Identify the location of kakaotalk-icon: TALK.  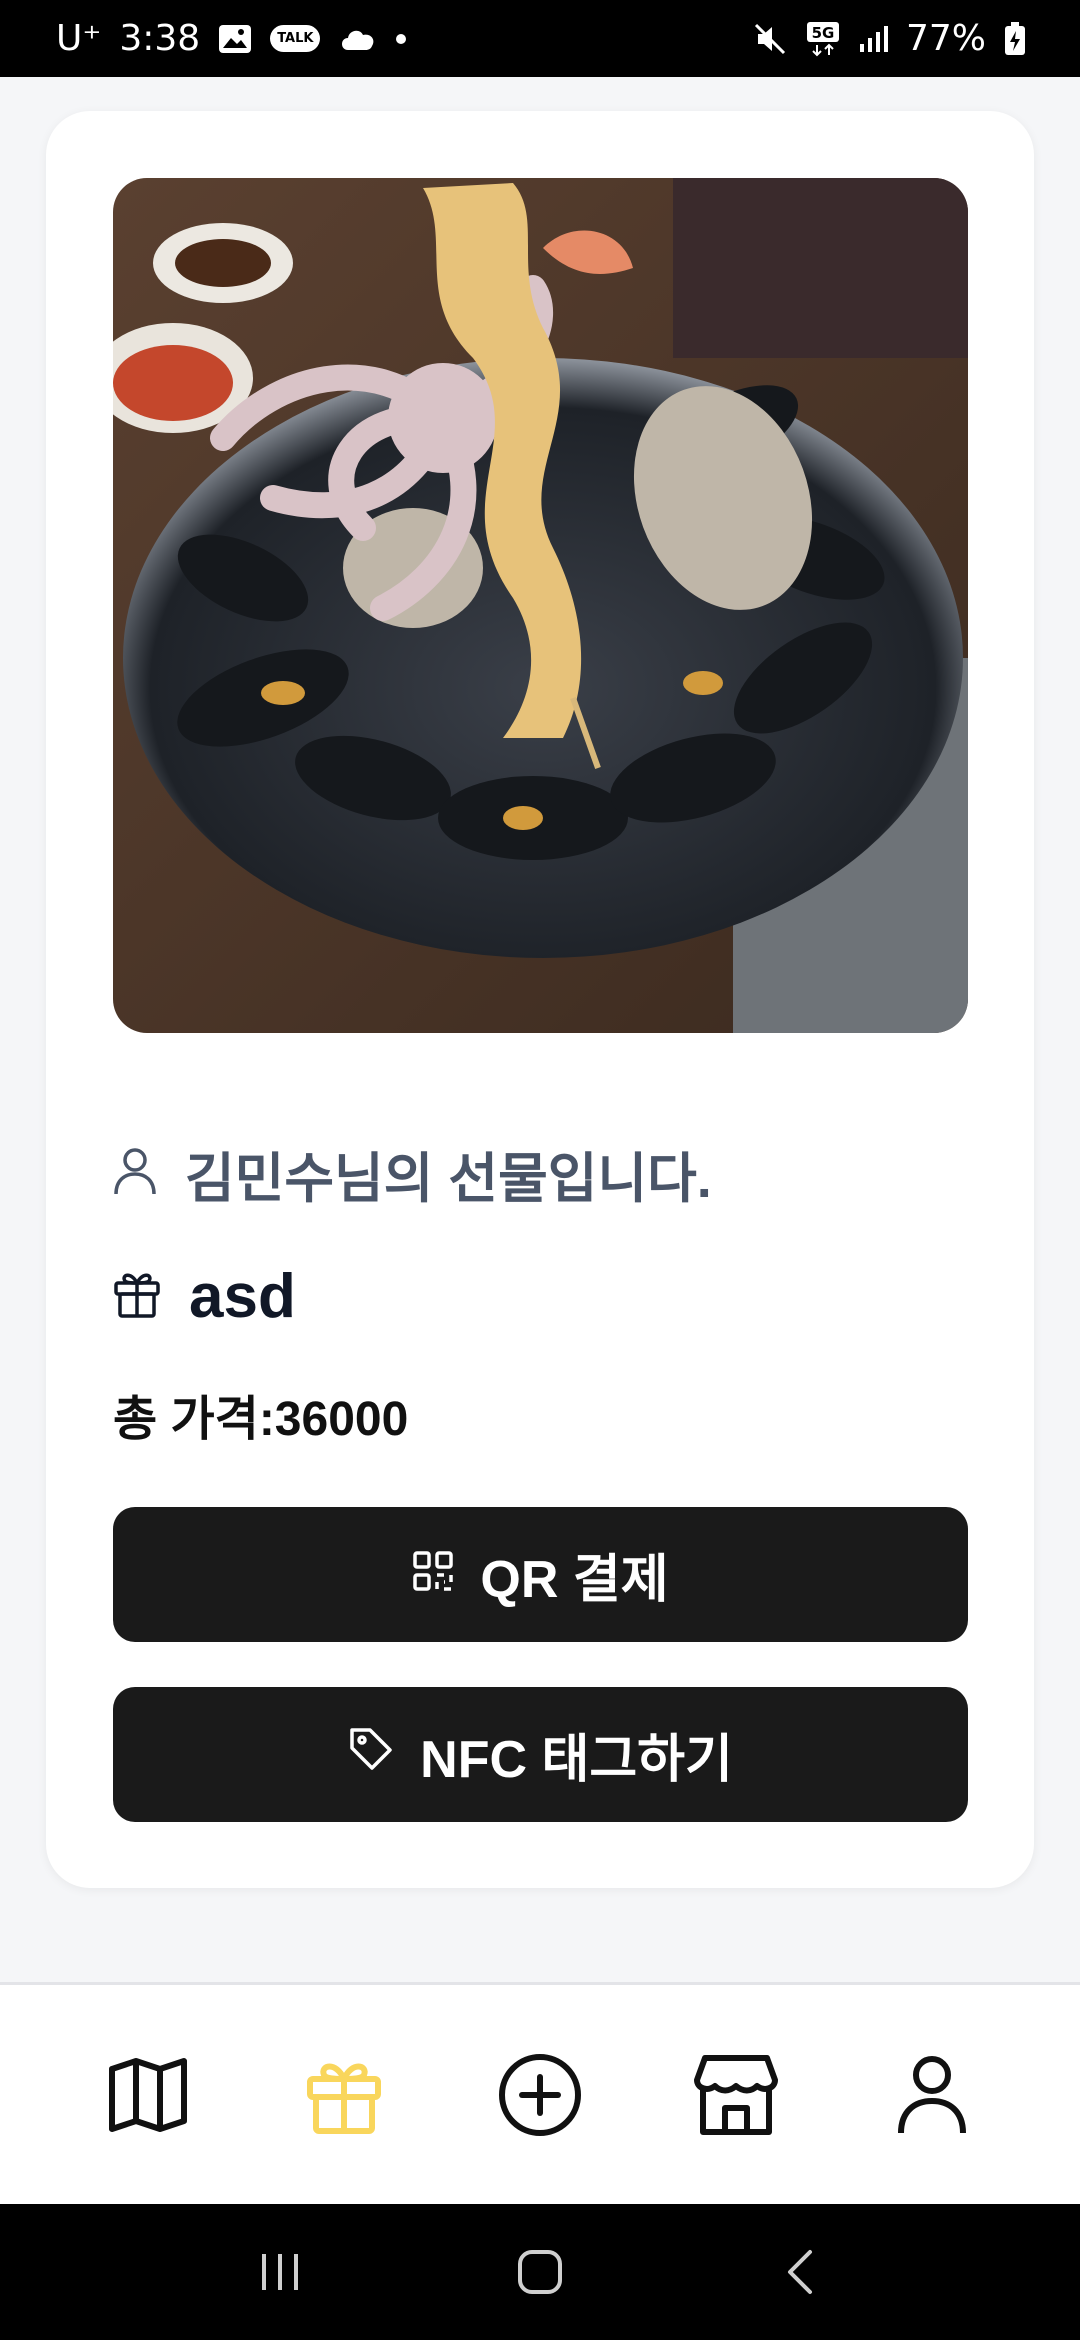
(295, 38).